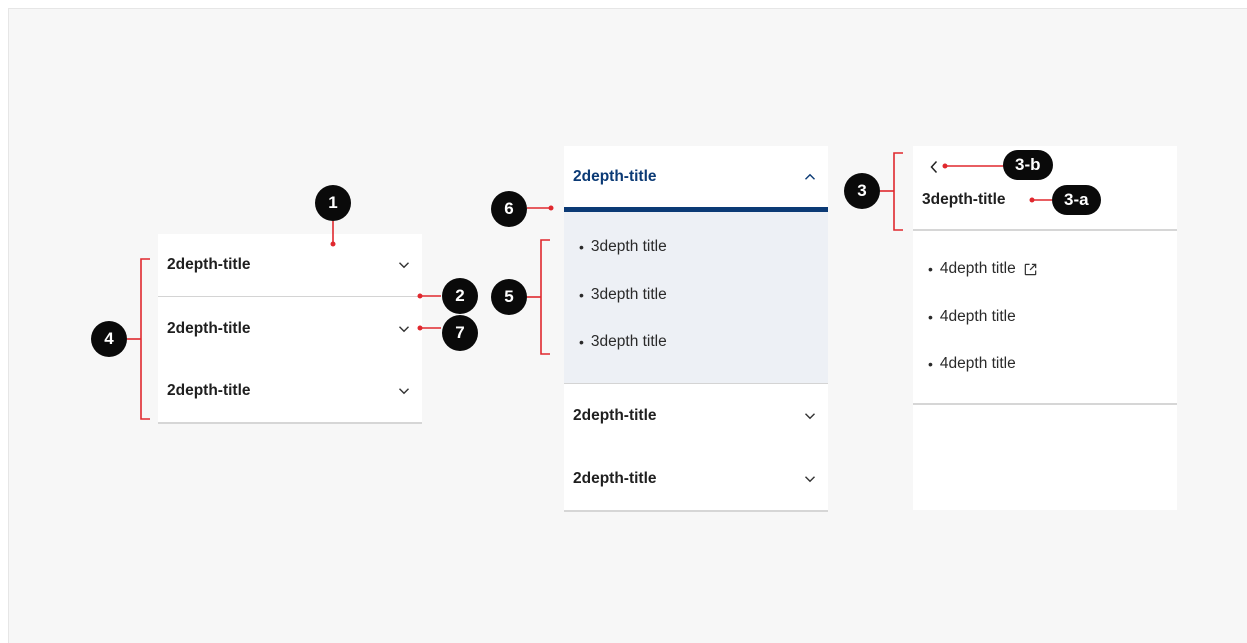 This screenshot has width=1247, height=643. I want to click on accordion-collapsed: 2depth-title 2depth-title 2depth-title, so click(290, 329).